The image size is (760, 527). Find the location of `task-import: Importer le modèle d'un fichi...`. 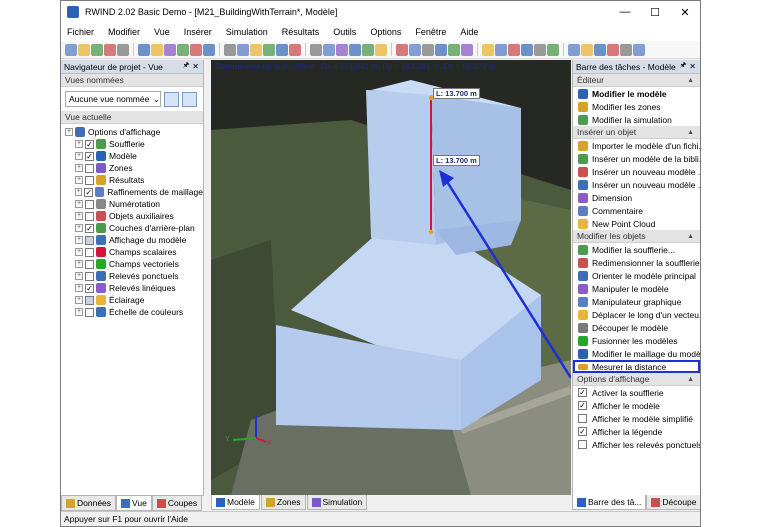

task-import: Importer le modèle d'un fichi... is located at coordinates (636, 145).